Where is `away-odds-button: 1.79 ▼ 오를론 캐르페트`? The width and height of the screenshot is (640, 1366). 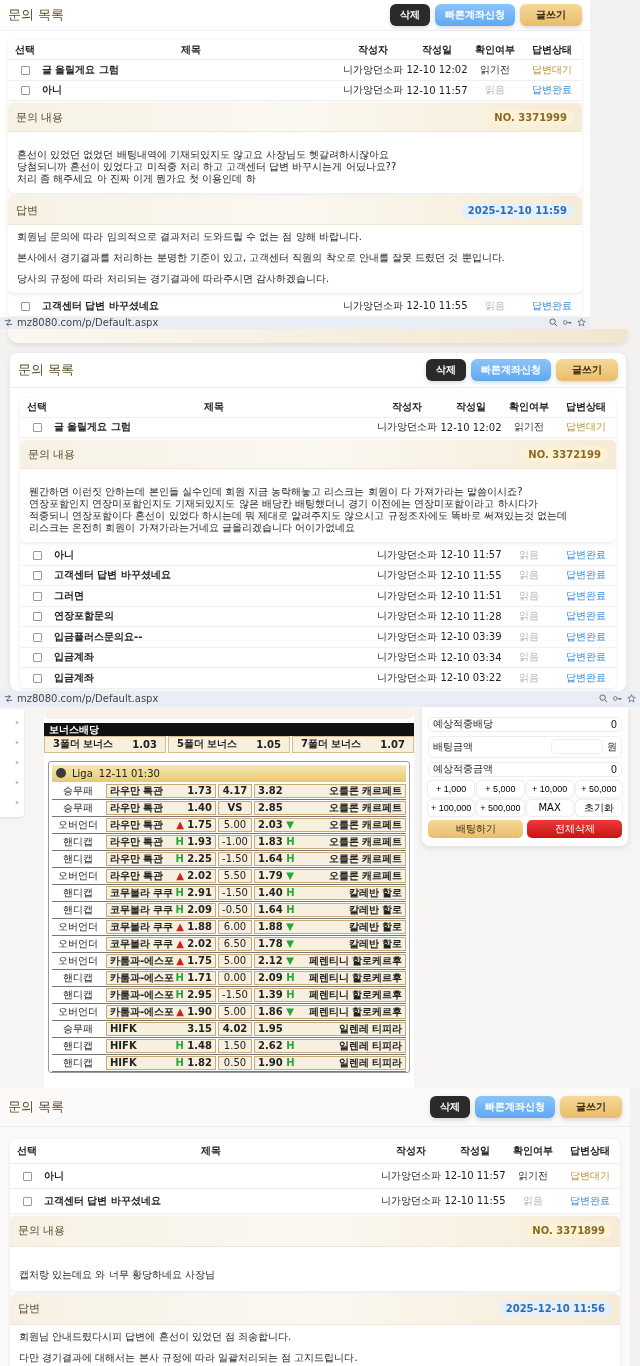
away-odds-button: 1.79 ▼ 오를론 캐르페트 is located at coordinates (330, 875).